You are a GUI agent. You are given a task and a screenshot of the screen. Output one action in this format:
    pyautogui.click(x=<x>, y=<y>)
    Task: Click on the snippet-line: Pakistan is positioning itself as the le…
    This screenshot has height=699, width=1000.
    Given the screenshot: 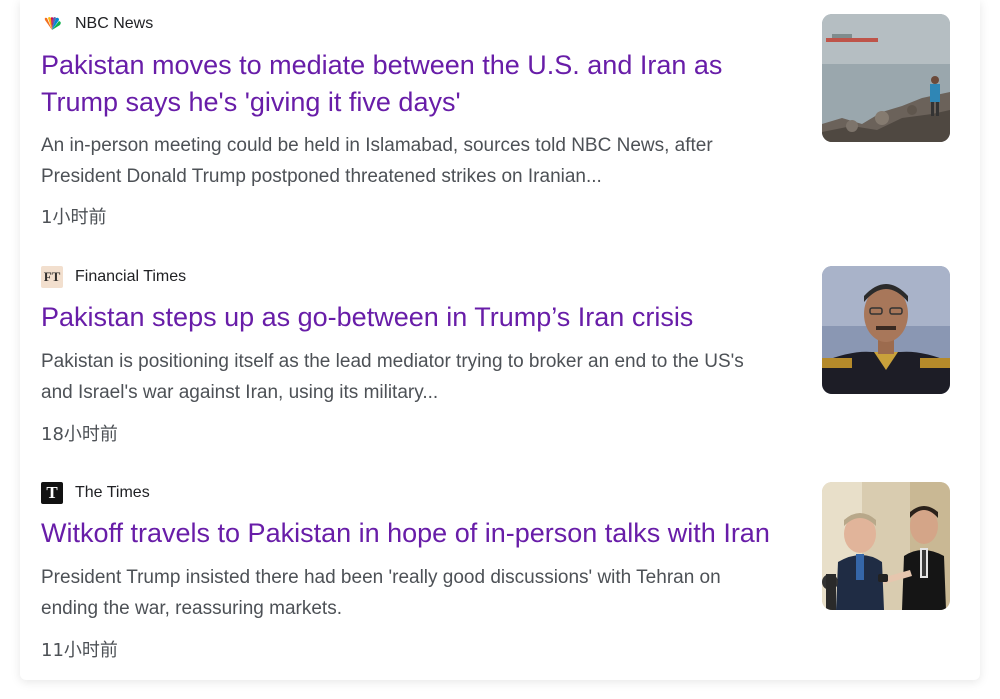 What is the action you would take?
    pyautogui.click(x=392, y=361)
    